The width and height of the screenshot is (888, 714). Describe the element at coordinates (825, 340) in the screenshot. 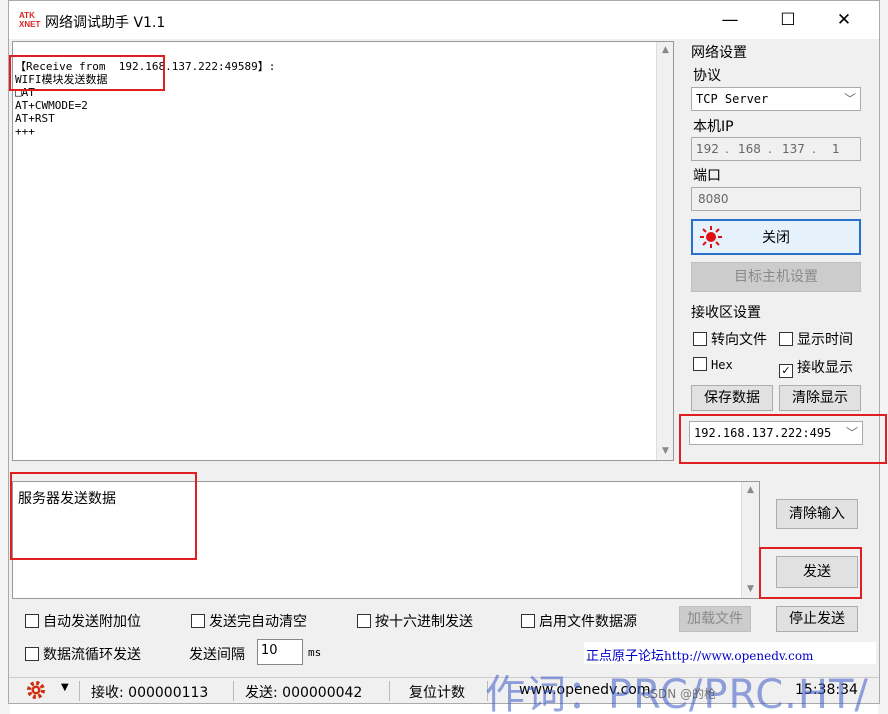

I see `show-time-label: 显示时间` at that location.